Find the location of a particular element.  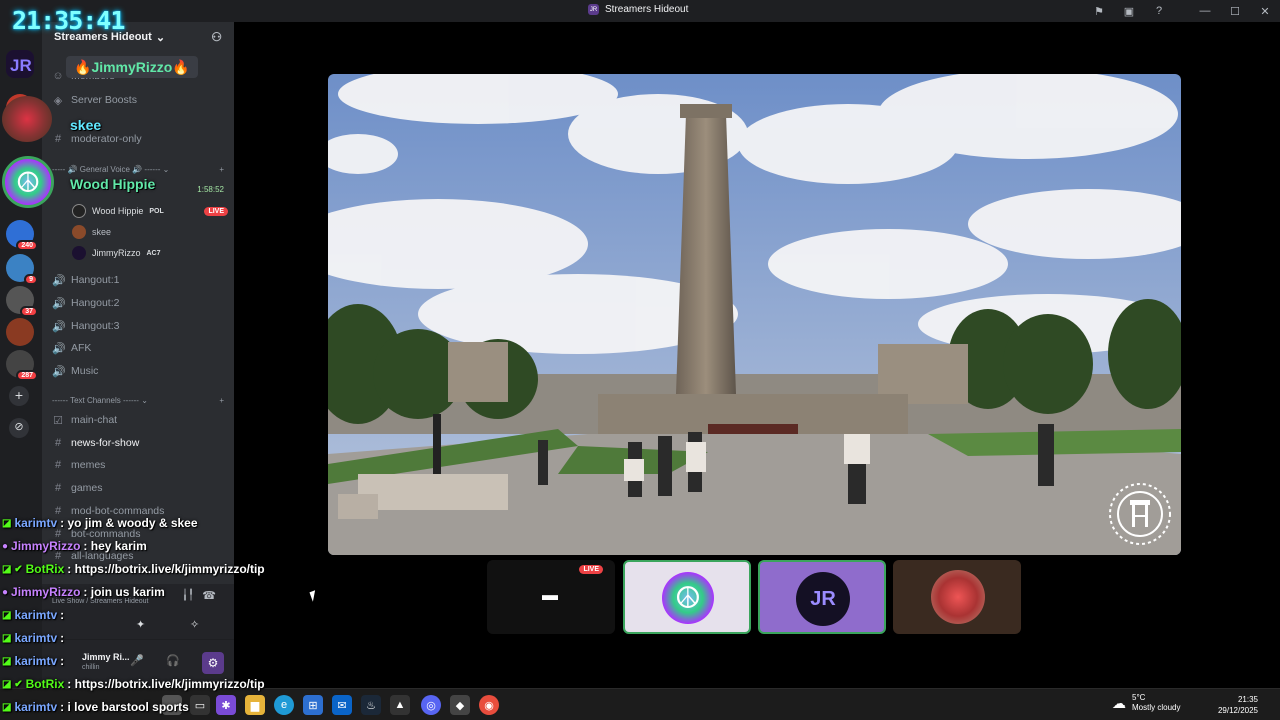

chat-message: : is located at coordinates (62, 615).